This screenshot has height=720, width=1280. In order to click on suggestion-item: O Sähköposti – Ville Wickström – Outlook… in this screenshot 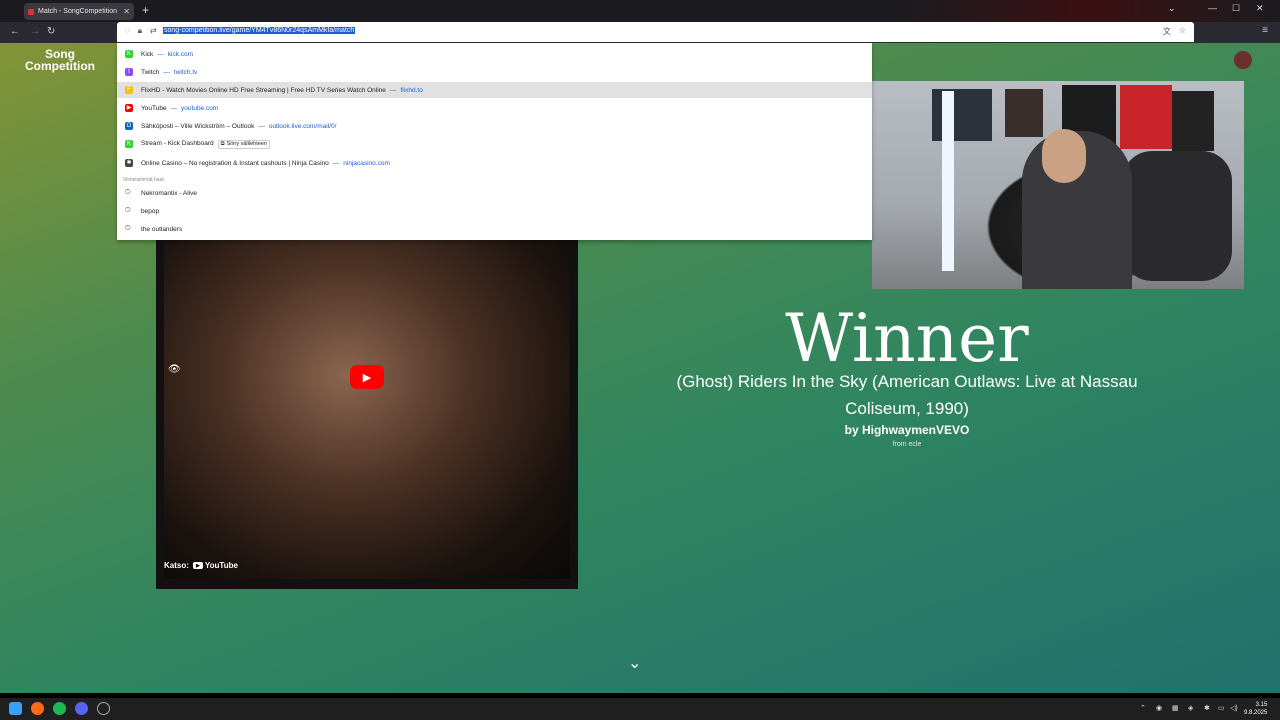, I will do `click(494, 126)`.